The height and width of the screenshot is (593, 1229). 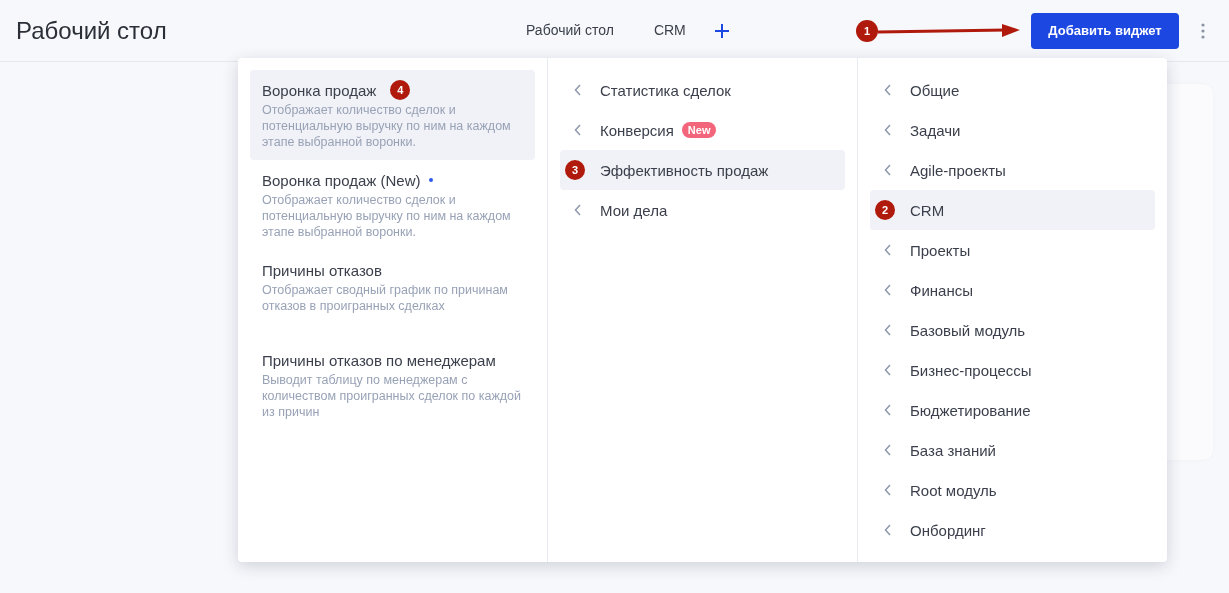 I want to click on module-item: Agile-проекты, so click(x=1012, y=170).